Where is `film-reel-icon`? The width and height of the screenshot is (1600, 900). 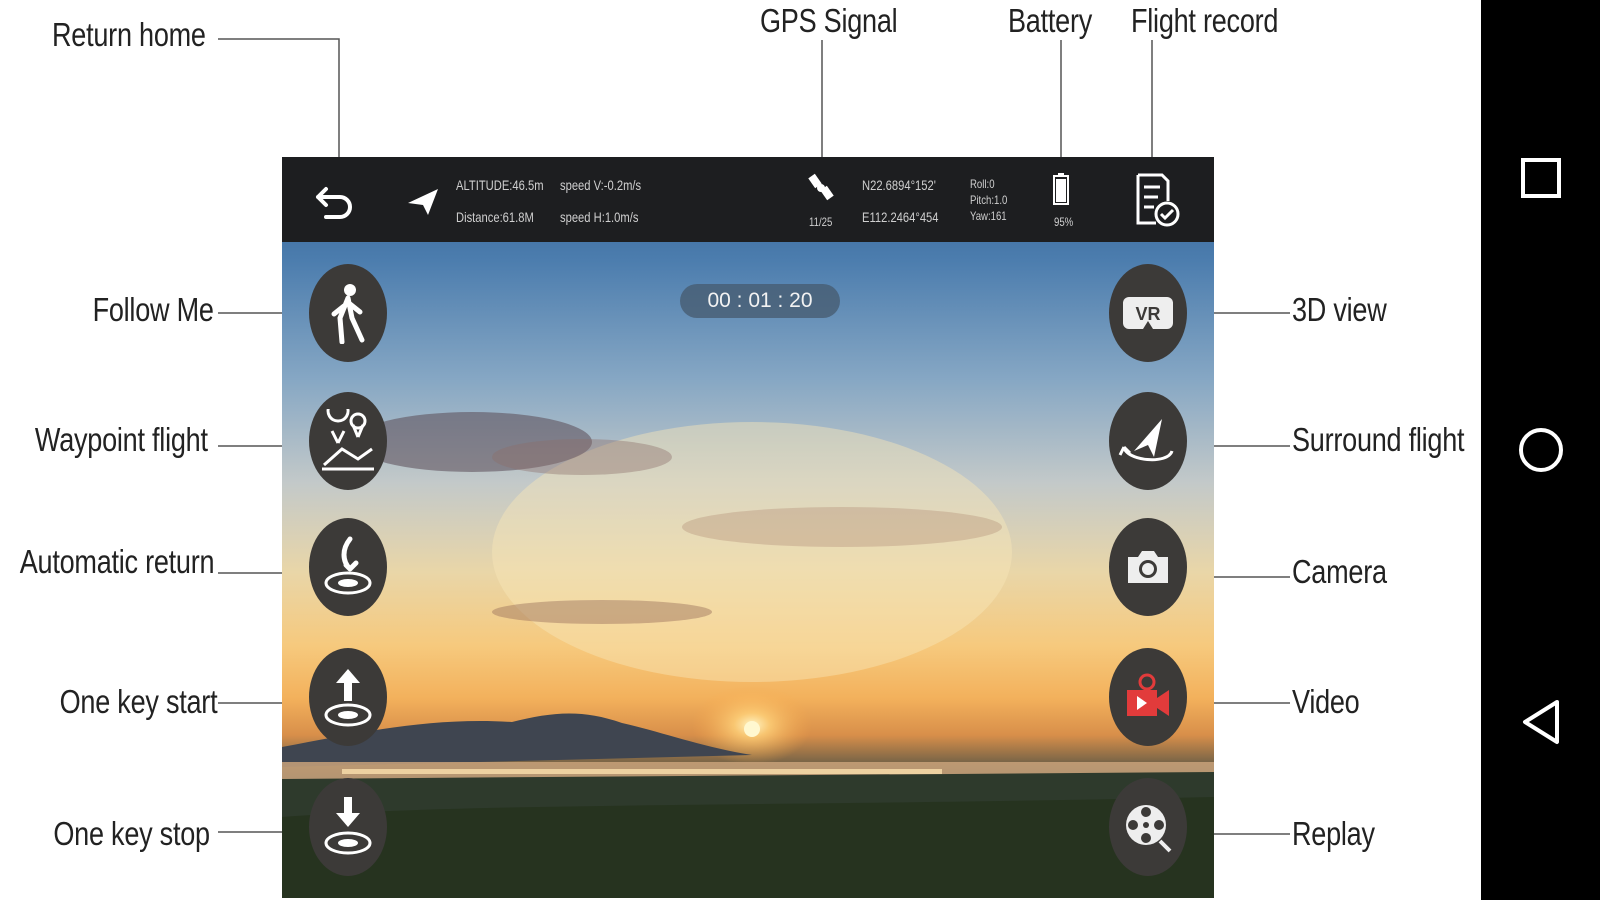 film-reel-icon is located at coordinates (1149, 829).